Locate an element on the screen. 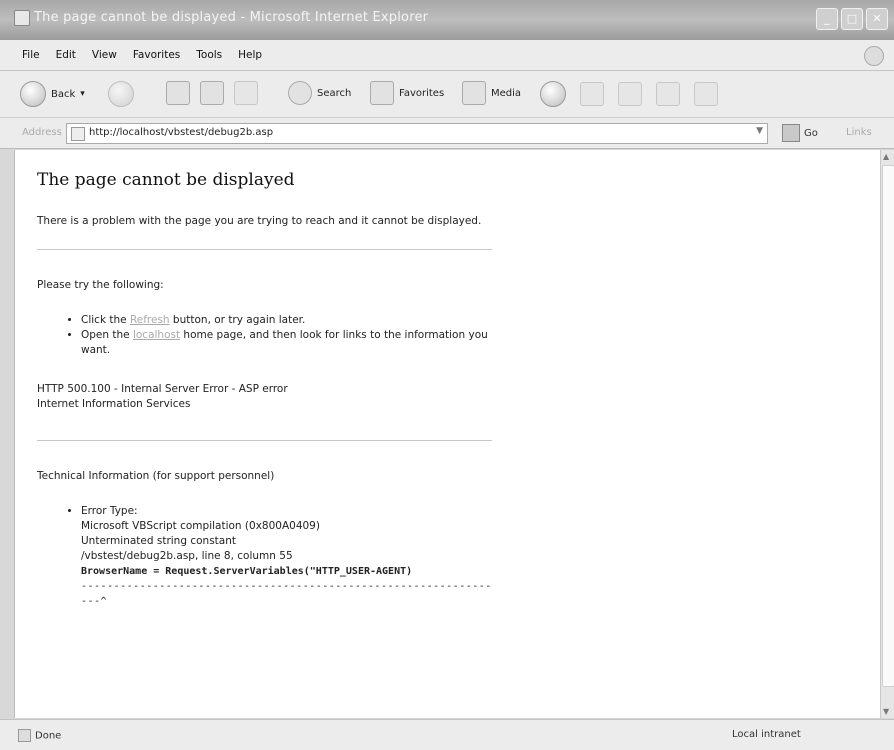 The width and height of the screenshot is (894, 750). page-done-icon is located at coordinates (24, 735).